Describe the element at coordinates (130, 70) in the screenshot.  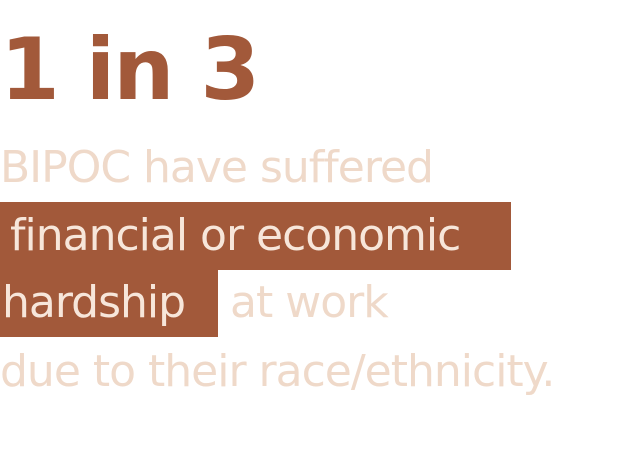
I see `headline-stat: 1 in 3` at that location.